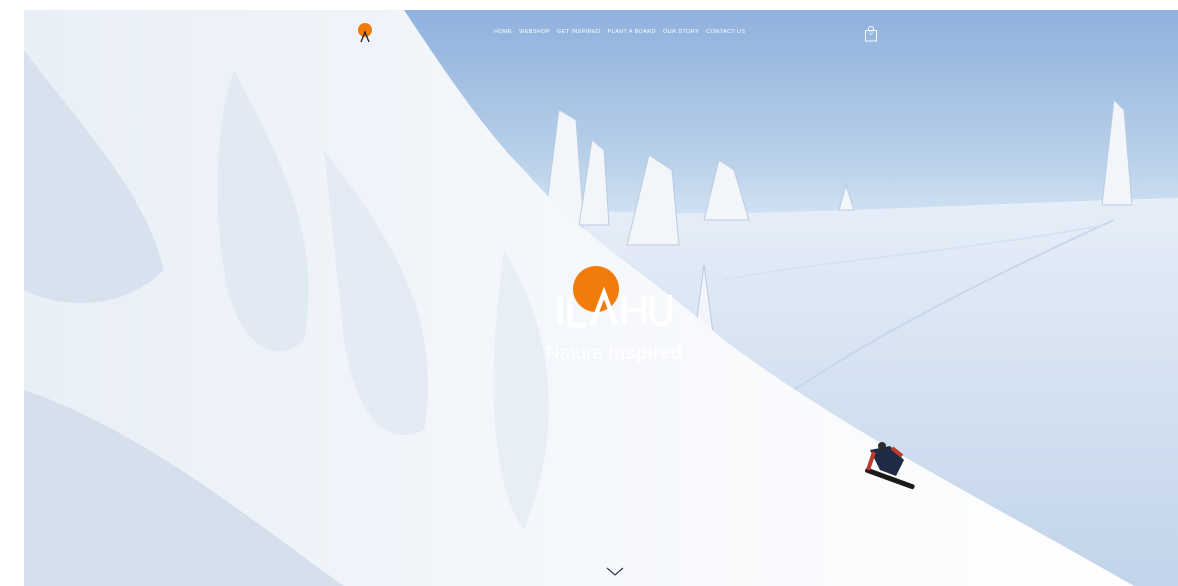 Image resolution: width=1178 pixels, height=586 pixels. I want to click on cart-button: 0, so click(871, 34).